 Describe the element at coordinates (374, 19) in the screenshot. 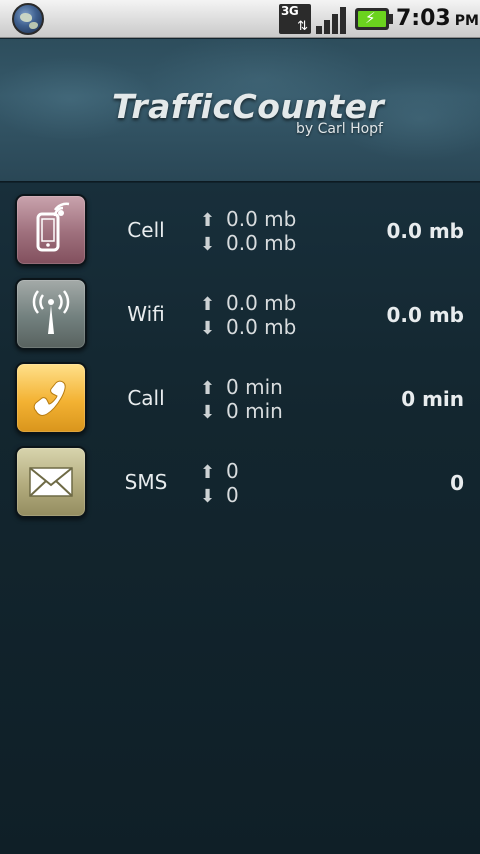

I see `battery-charging-icon: ⚡` at that location.